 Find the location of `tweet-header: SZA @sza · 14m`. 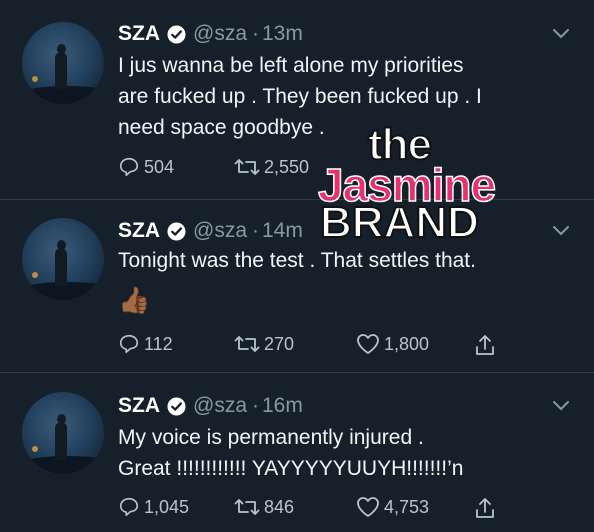

tweet-header: SZA @sza · 14m is located at coordinates (210, 231).